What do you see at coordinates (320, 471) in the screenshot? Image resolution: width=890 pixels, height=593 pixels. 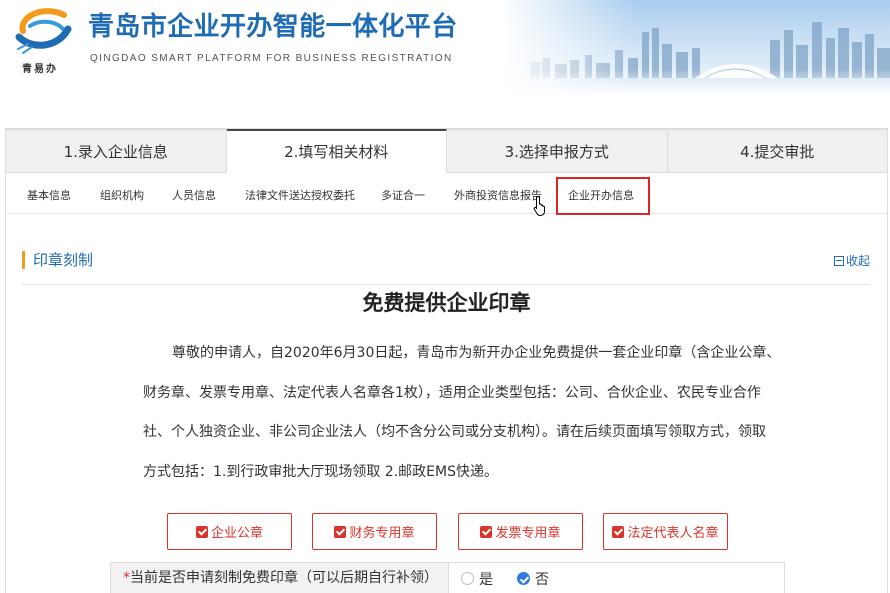 I see `notice-line: 方式包括：1.到行政审批大厅现场领取 2.邮政EMS快递。` at bounding box center [320, 471].